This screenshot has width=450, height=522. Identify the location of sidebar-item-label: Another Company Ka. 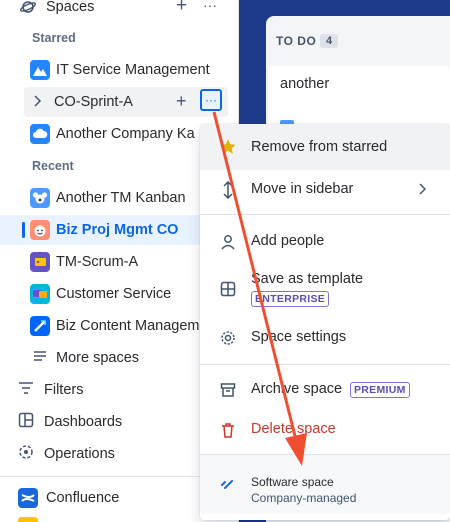
(125, 134).